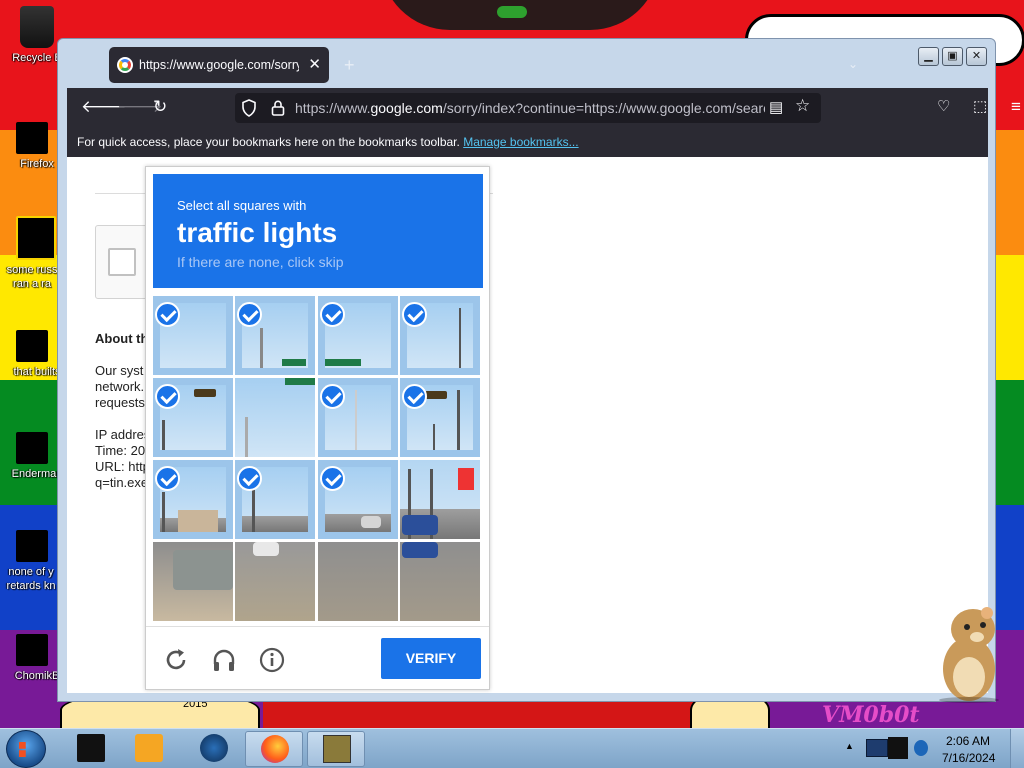 The height and width of the screenshot is (768, 1024). Describe the element at coordinates (333, 108) in the screenshot. I see `url-prefix: https://www.` at that location.